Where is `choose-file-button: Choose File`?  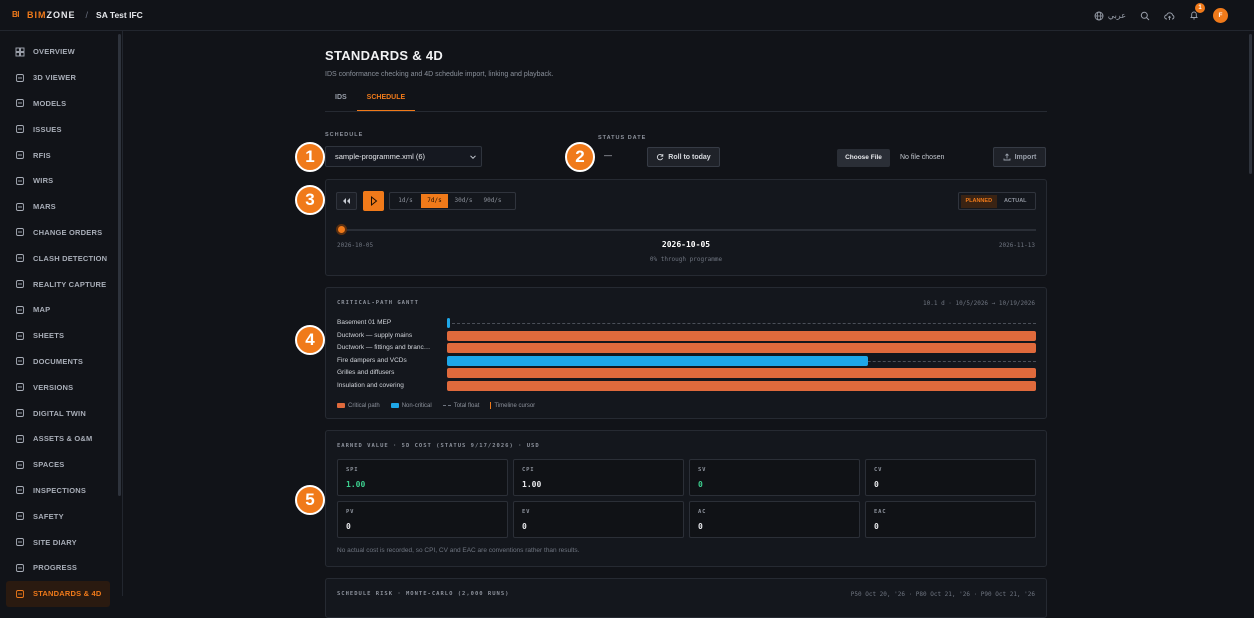
choose-file-button: Choose File is located at coordinates (863, 158).